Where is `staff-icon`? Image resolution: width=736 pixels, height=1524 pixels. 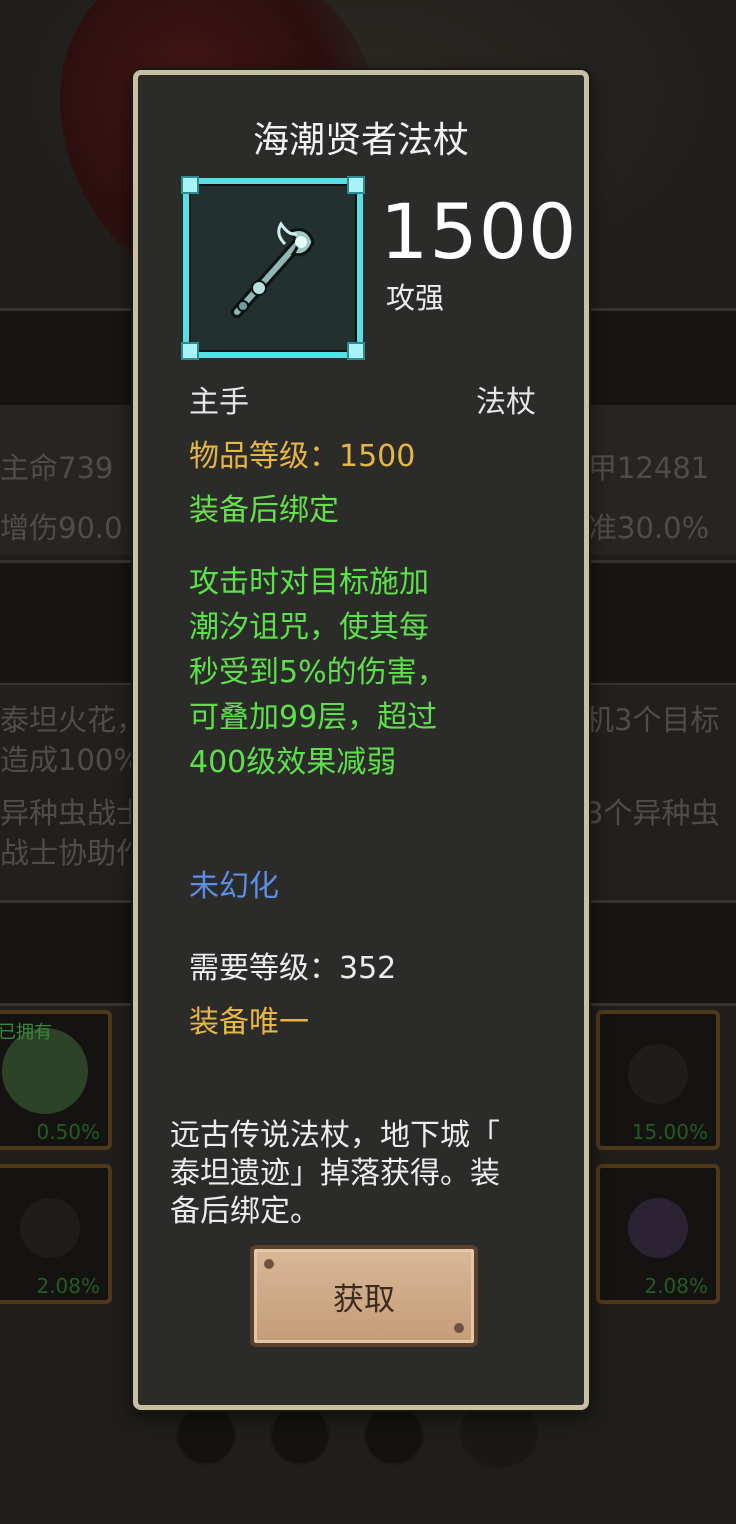 staff-icon is located at coordinates (273, 269).